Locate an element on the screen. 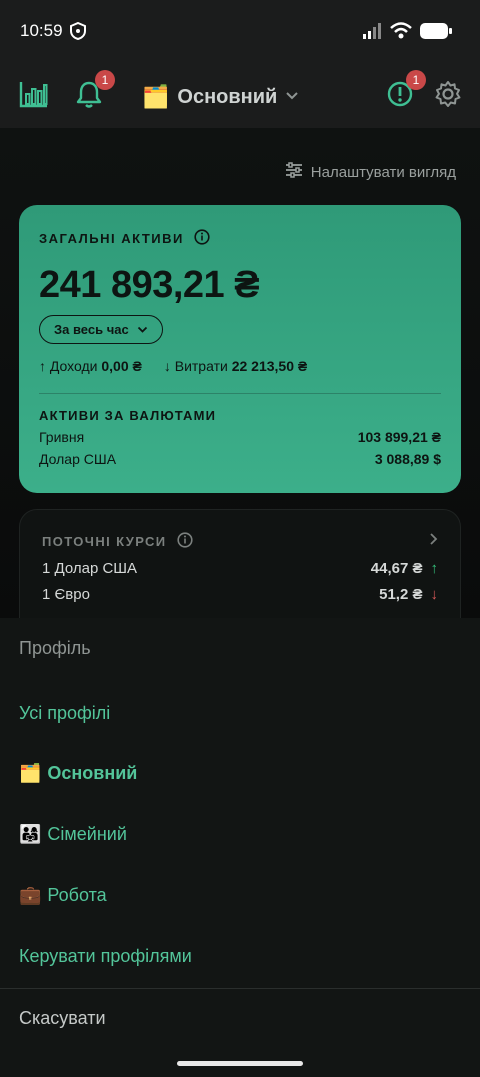 Image resolution: width=480 pixels, height=1077 pixels. currency-row: Гривня 103 899,21 ₴ is located at coordinates (240, 437).